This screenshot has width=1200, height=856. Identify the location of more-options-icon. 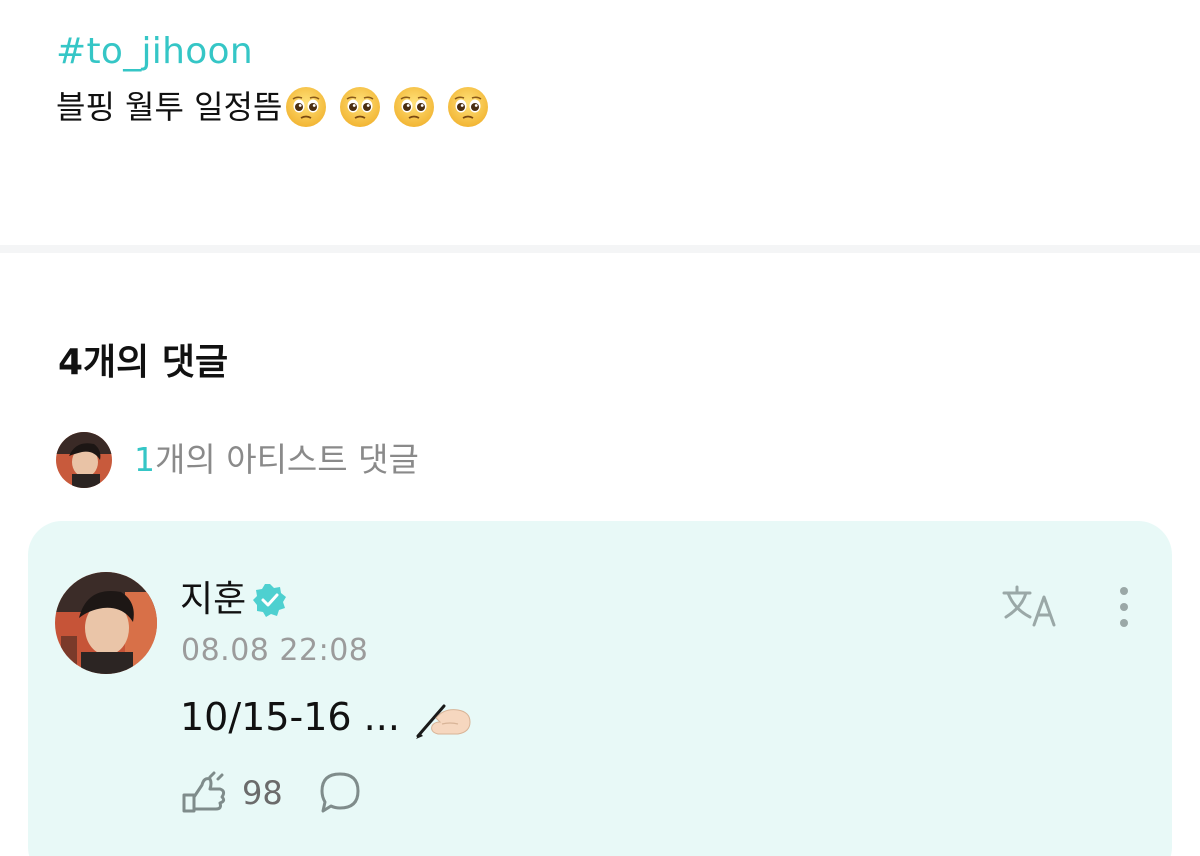
(1124, 607).